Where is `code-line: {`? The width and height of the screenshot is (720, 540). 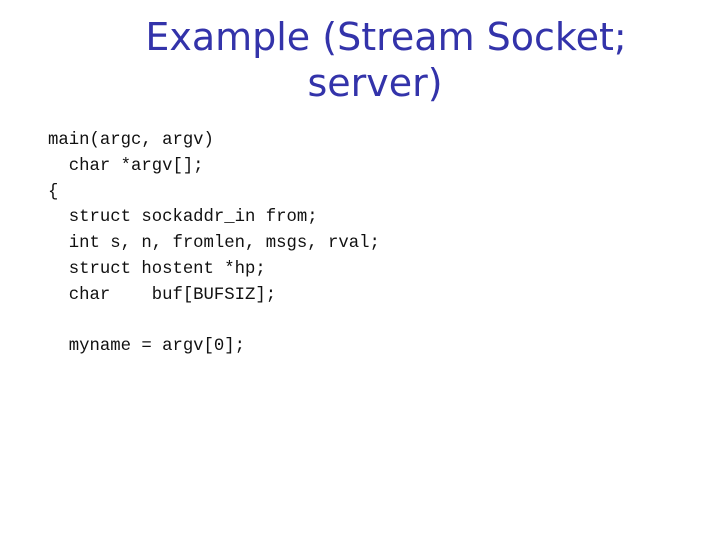
code-line: { is located at coordinates (53, 192).